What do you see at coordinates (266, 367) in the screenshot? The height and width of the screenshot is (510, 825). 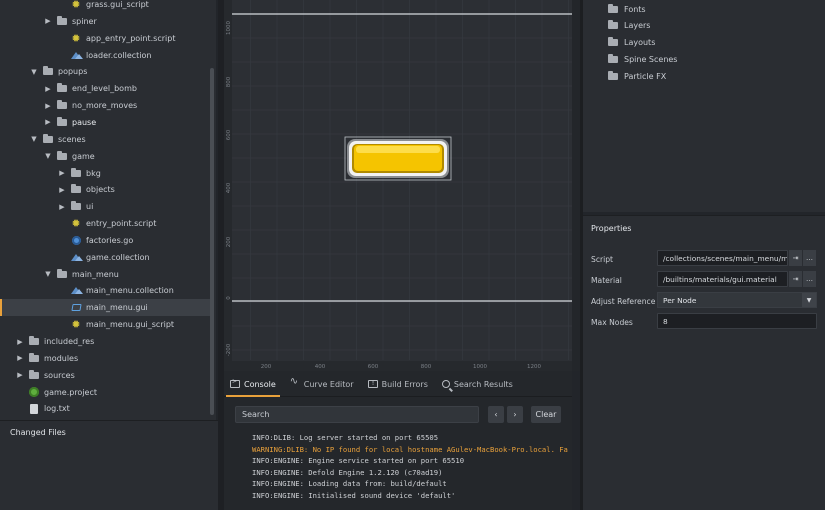 I see `x-ruler-tick: 200` at bounding box center [266, 367].